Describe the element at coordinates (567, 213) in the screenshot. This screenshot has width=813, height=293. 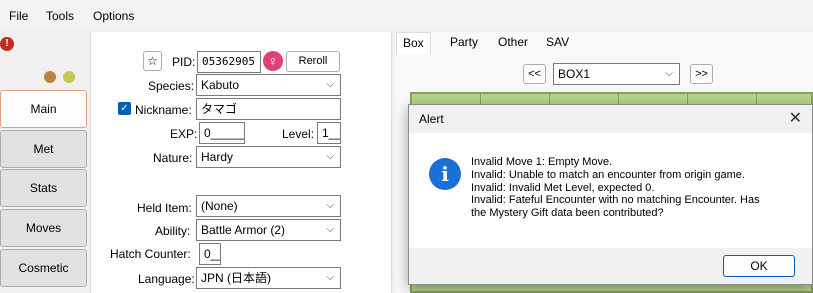
I see `message-line: the Mystery Gift data been contributed?` at that location.